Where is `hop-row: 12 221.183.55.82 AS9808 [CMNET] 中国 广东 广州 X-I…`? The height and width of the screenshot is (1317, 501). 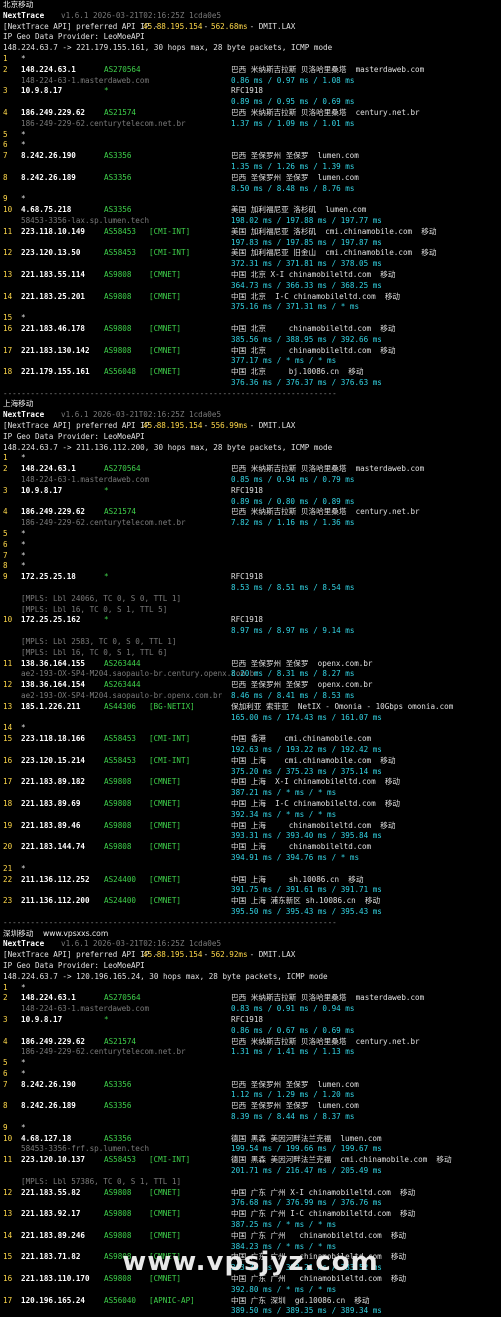 hop-row: 12 221.183.55.82 AS9808 [CMNET] 中国 广东 广州 X-I… is located at coordinates (251, 1193).